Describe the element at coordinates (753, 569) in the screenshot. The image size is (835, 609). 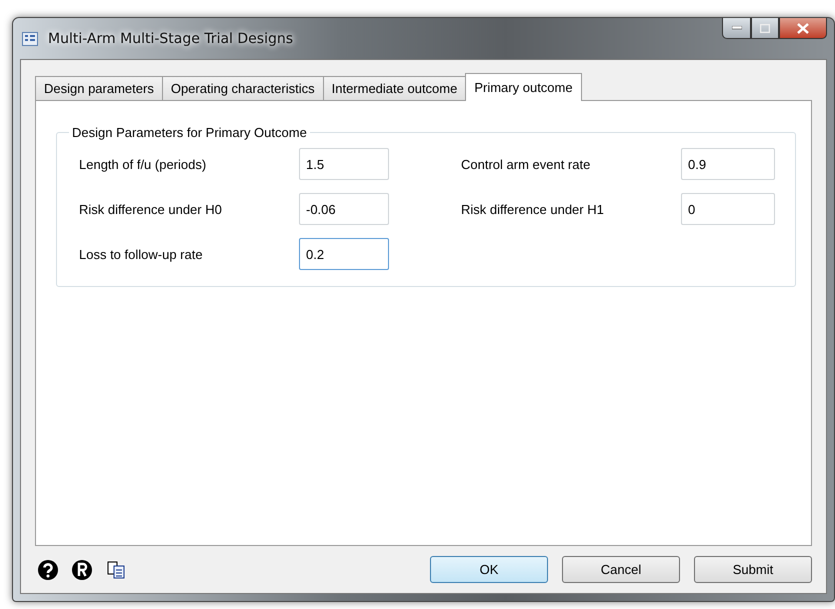
I see `dialog-button: Submit` at that location.